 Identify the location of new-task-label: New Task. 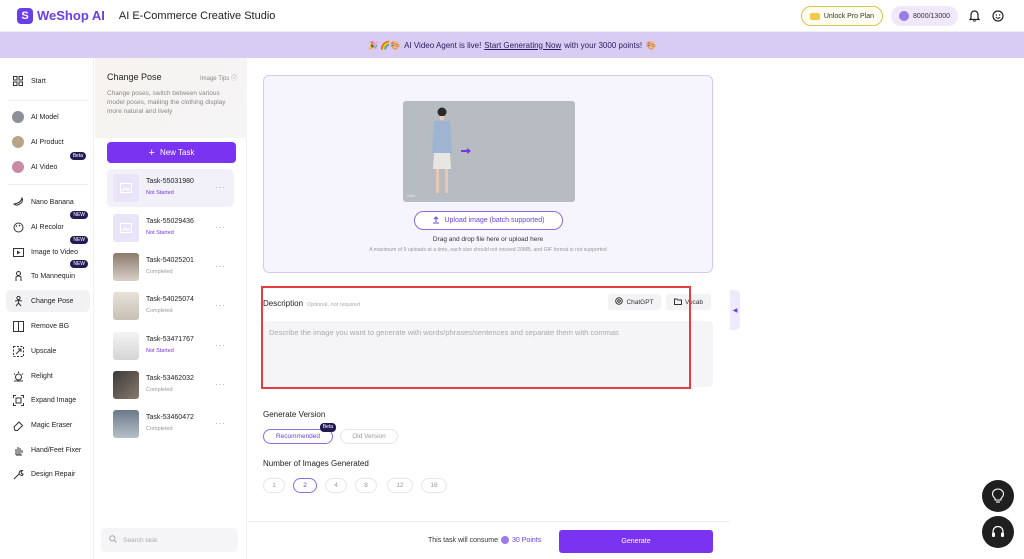
(177, 152).